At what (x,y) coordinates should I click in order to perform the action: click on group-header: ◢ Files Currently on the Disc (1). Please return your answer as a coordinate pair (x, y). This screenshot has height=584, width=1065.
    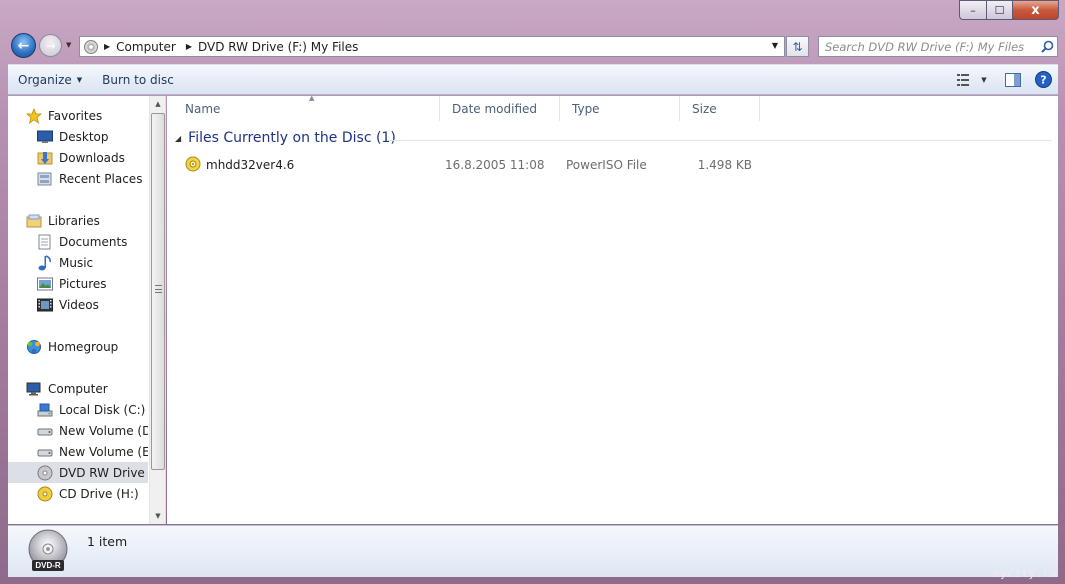
    Looking at the image, I should click on (285, 138).